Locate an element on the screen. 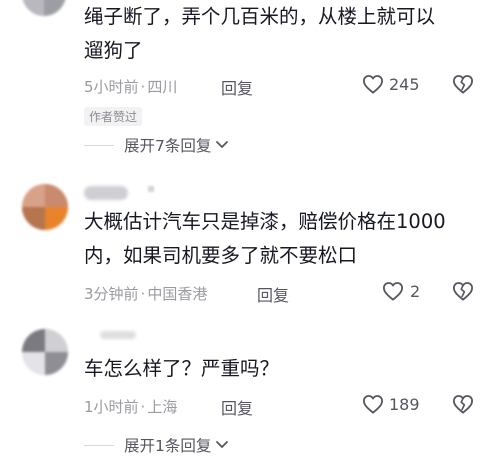  author-liked-badge: 作者赞过 is located at coordinates (113, 116).